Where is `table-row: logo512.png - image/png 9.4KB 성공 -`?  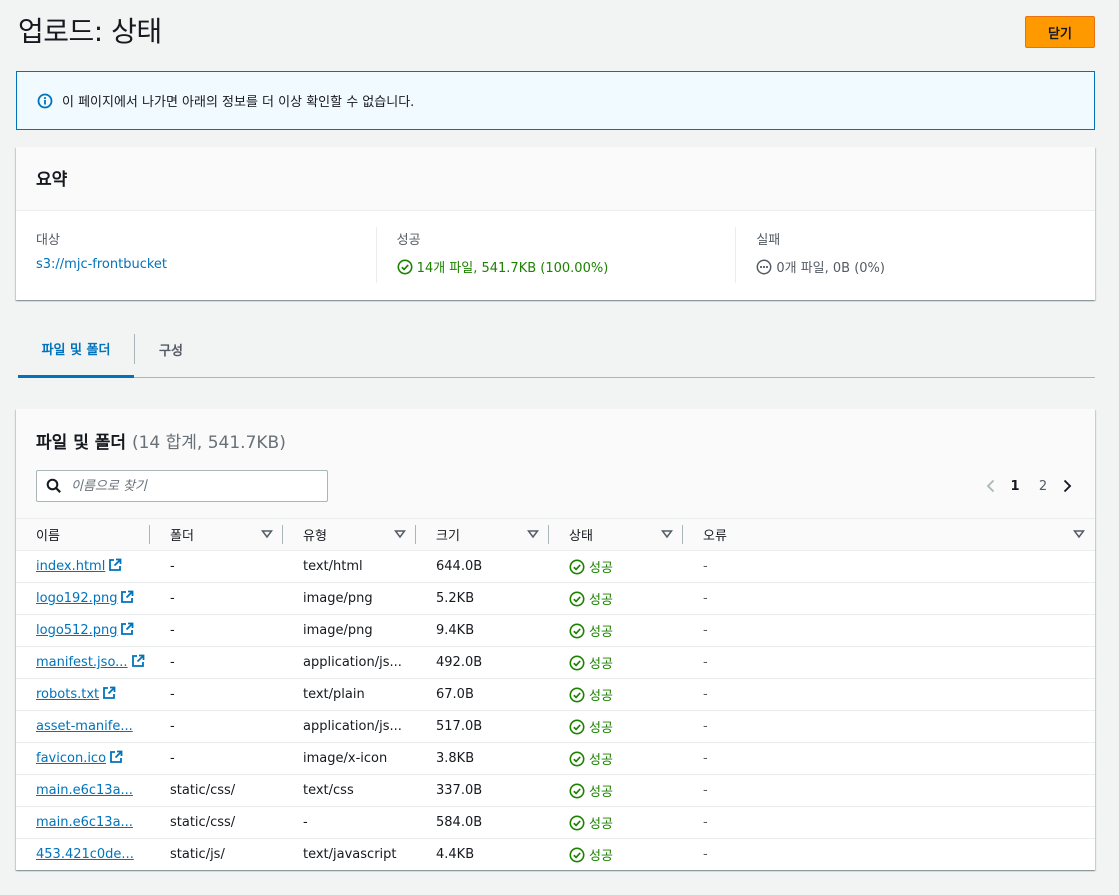 table-row: logo512.png - image/png 9.4KB 성공 - is located at coordinates (555, 630).